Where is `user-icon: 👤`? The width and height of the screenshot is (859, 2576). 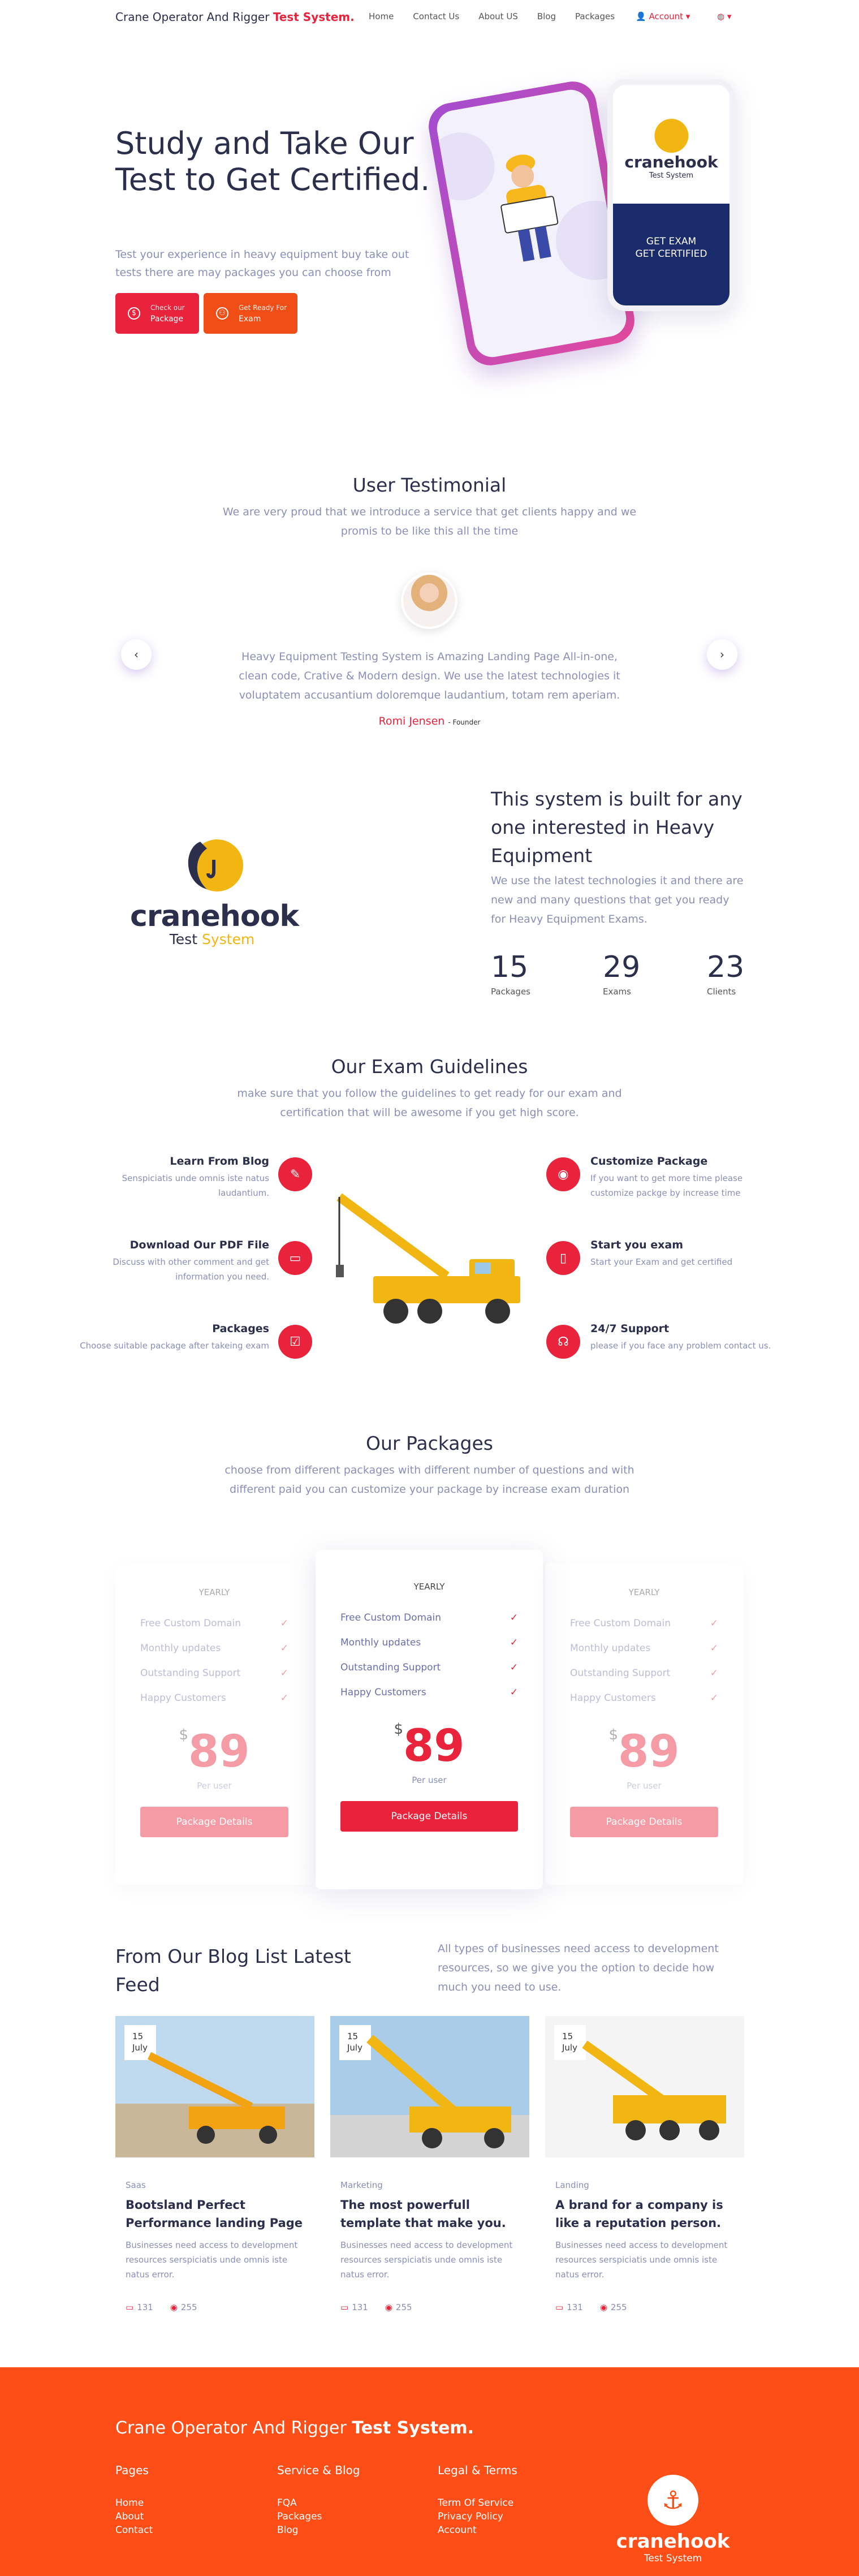
user-icon: 👤 is located at coordinates (642, 16).